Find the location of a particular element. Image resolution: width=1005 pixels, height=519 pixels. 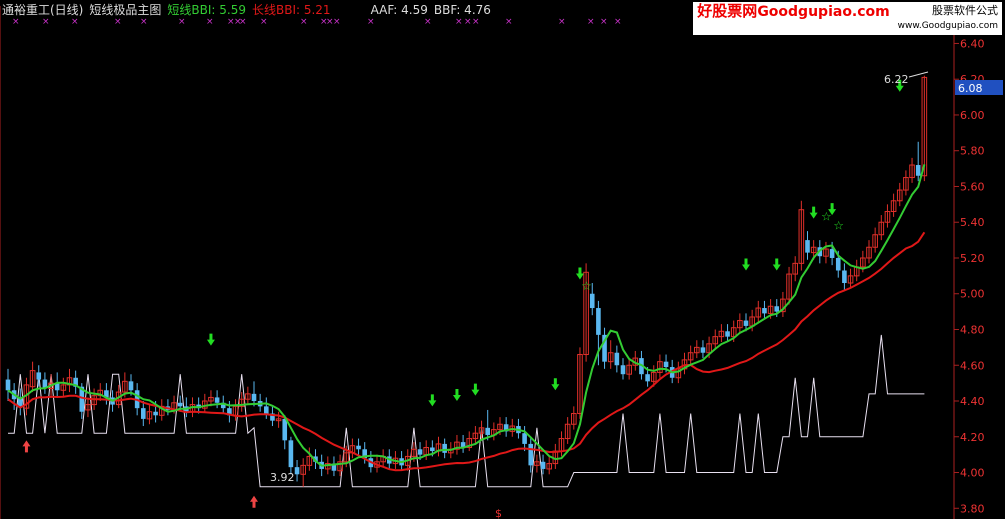

watermark-line1: 股票软件公式 is located at coordinates (965, 10).